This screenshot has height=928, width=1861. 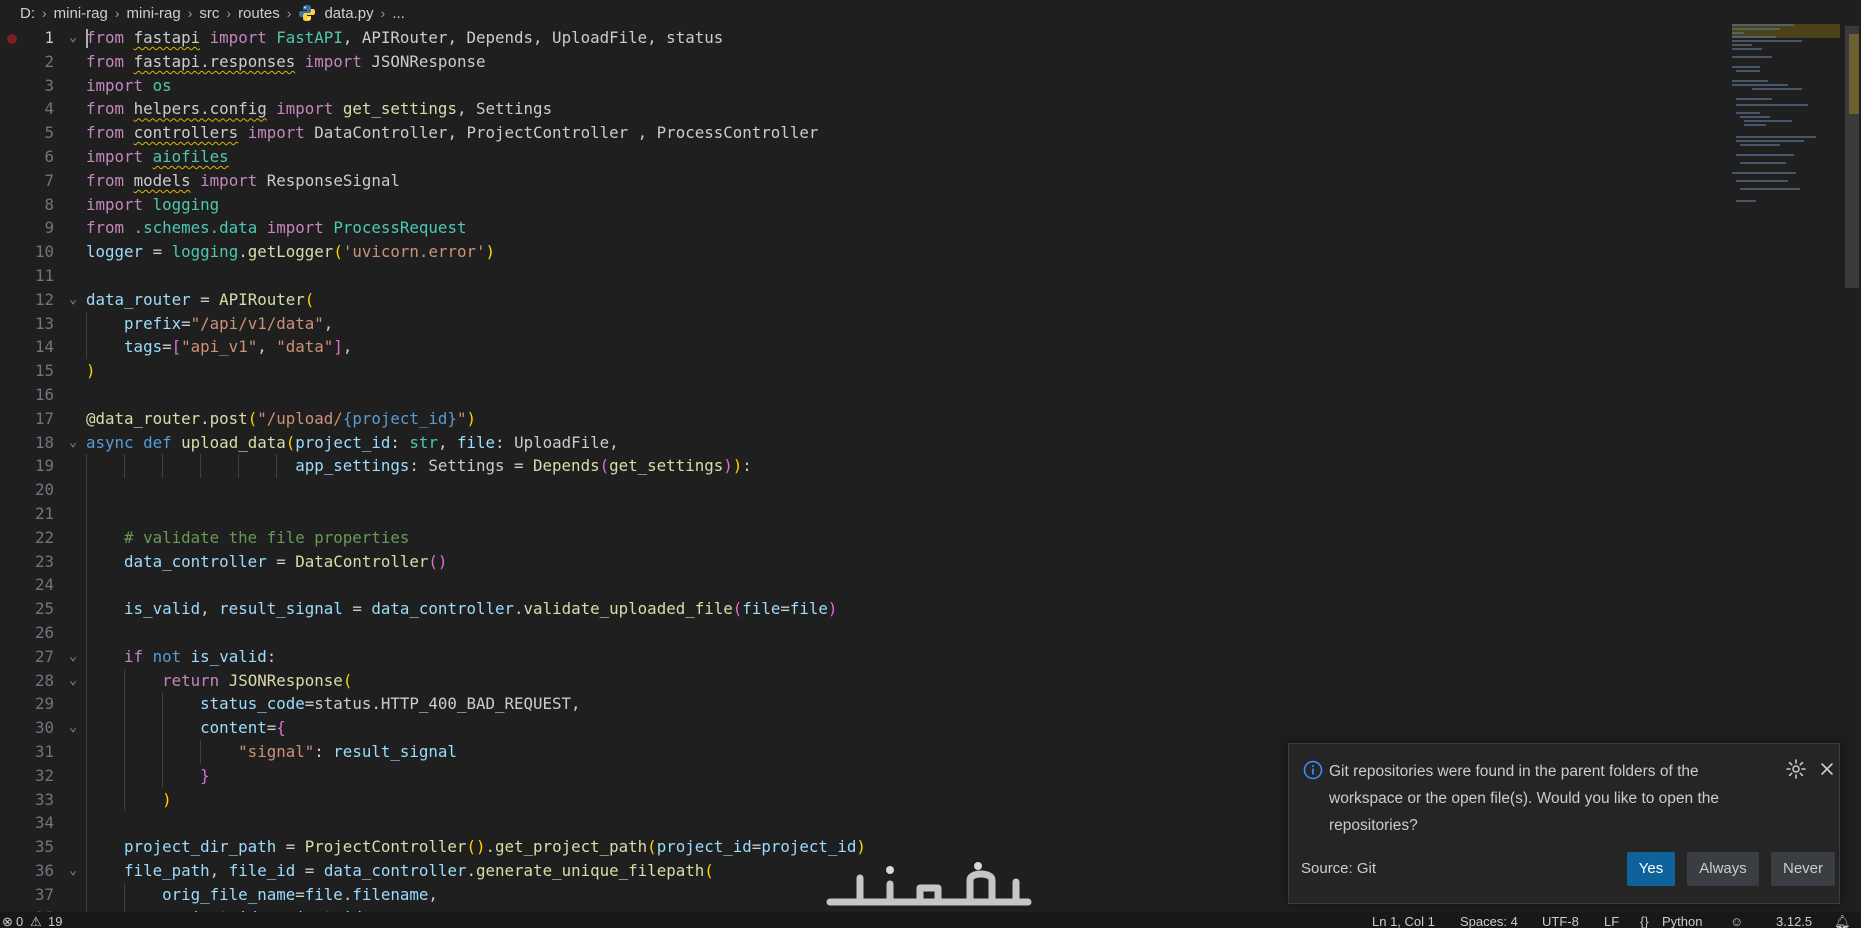 What do you see at coordinates (49, 61) in the screenshot?
I see `line-number: 2` at bounding box center [49, 61].